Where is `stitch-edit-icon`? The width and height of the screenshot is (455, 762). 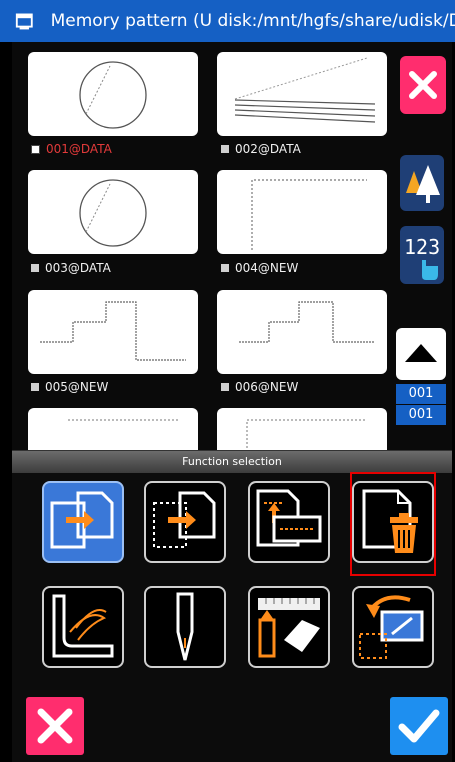
stitch-edit-icon is located at coordinates (83, 626).